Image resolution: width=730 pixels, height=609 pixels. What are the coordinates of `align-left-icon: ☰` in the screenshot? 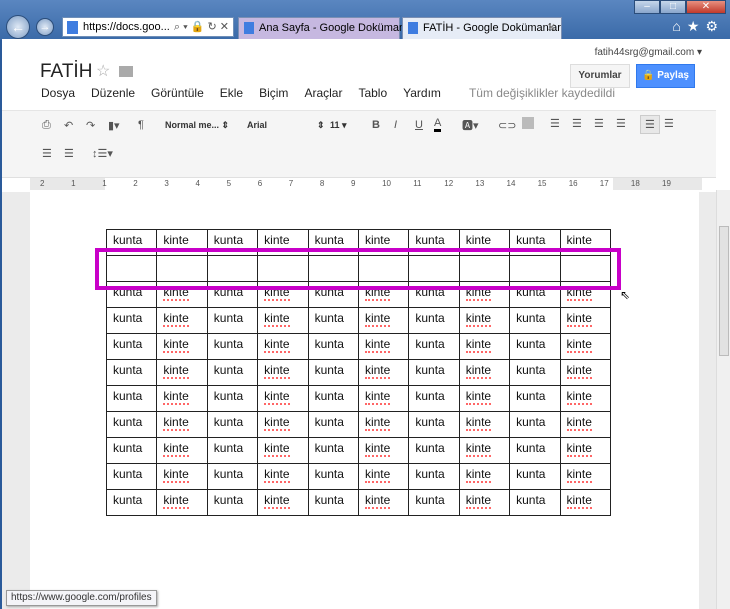 It's located at (650, 124).